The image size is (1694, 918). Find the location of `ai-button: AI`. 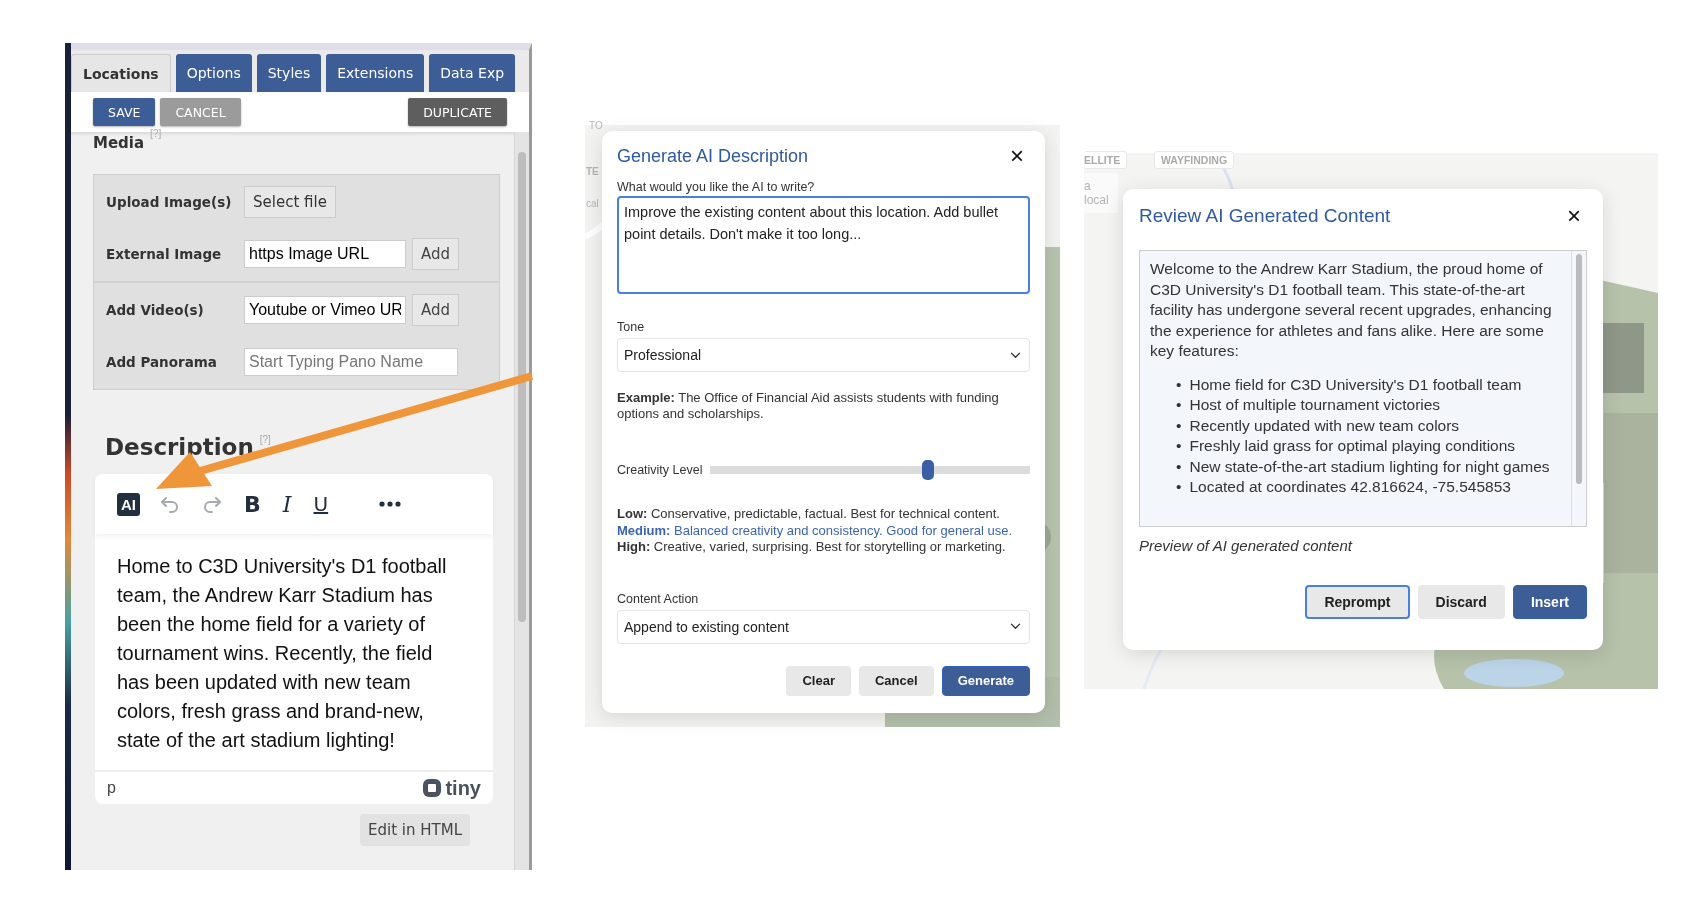

ai-button: AI is located at coordinates (128, 504).